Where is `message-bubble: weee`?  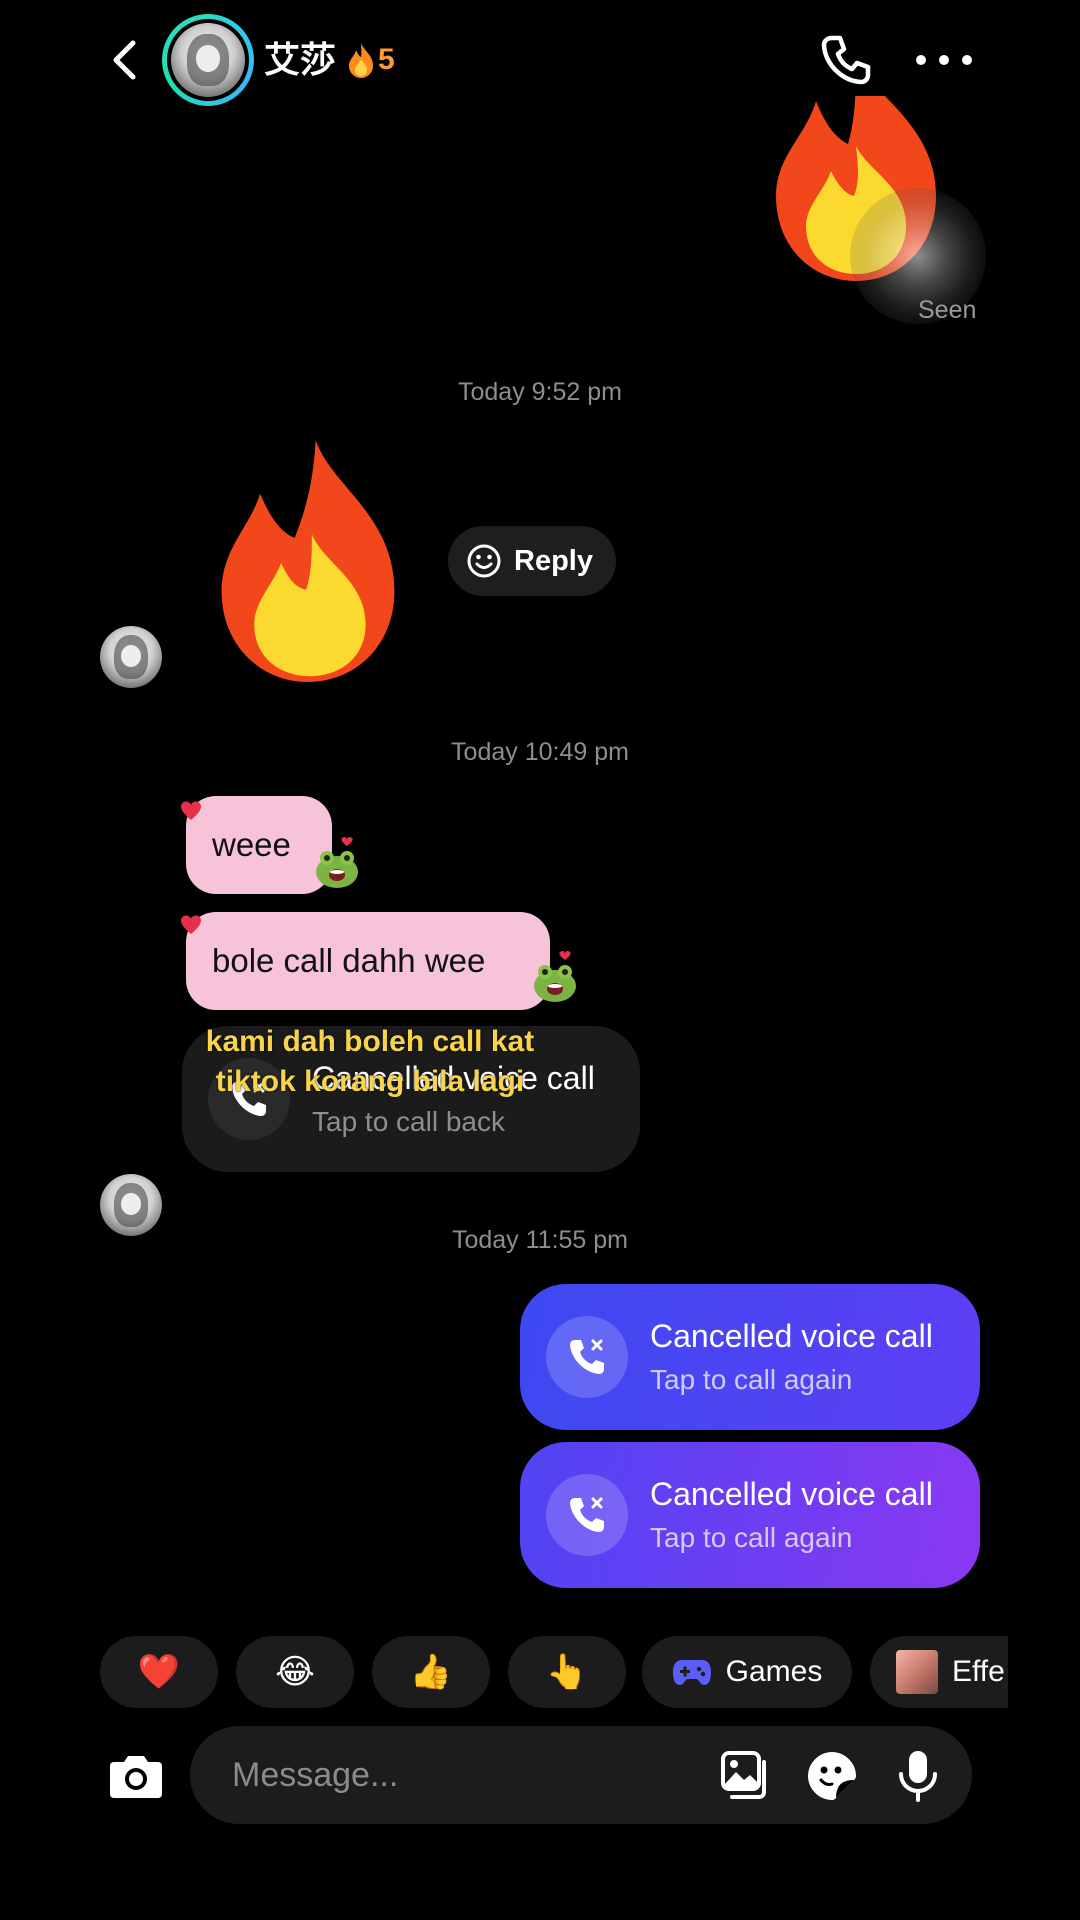 message-bubble: weee is located at coordinates (259, 845).